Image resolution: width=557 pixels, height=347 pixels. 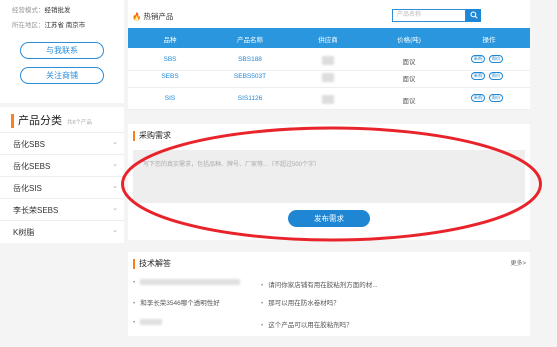 What do you see at coordinates (518, 262) in the screenshot?
I see `more-link: 更多>` at bounding box center [518, 262].